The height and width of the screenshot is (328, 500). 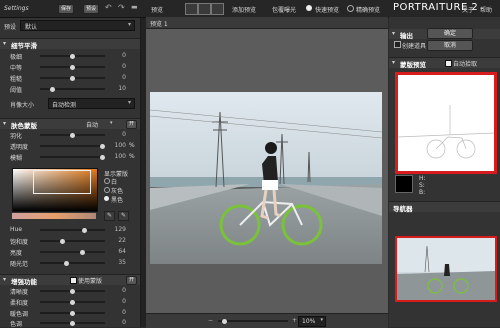 What do you see at coordinates (16, 90) in the screenshot?
I see `slider-label: 阈值` at bounding box center [16, 90].